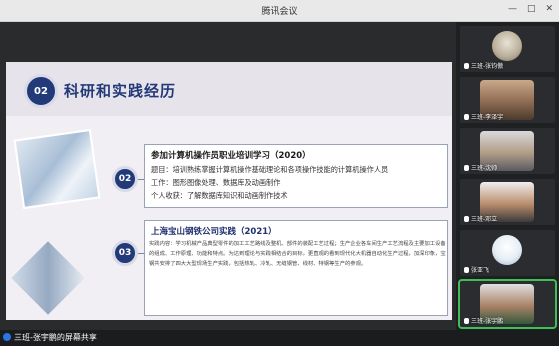 The image size is (559, 346). I want to click on screen-share-icon, so click(7, 337).